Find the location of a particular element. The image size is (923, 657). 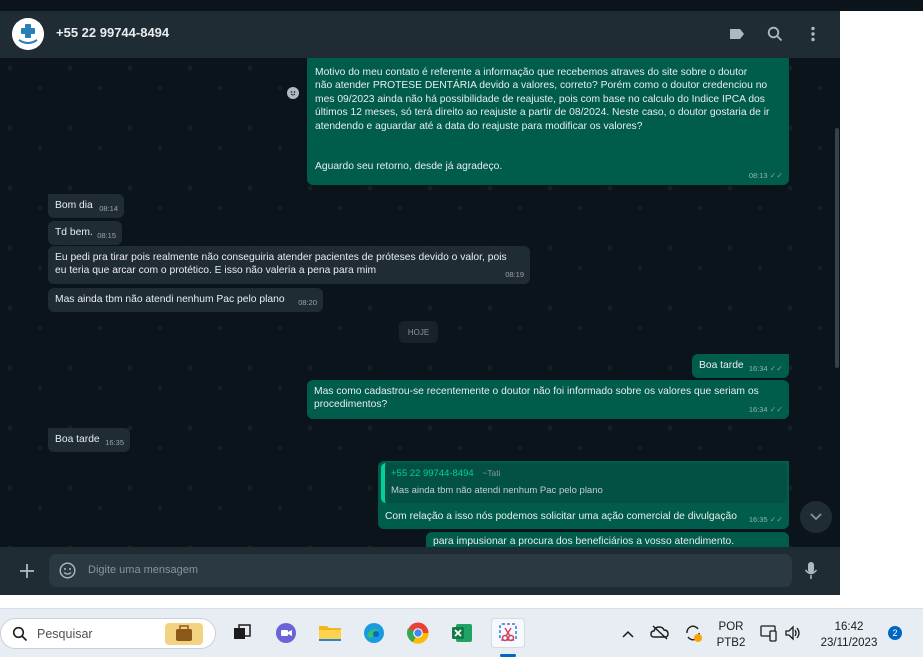

date-divider: HOJE is located at coordinates (418, 332).